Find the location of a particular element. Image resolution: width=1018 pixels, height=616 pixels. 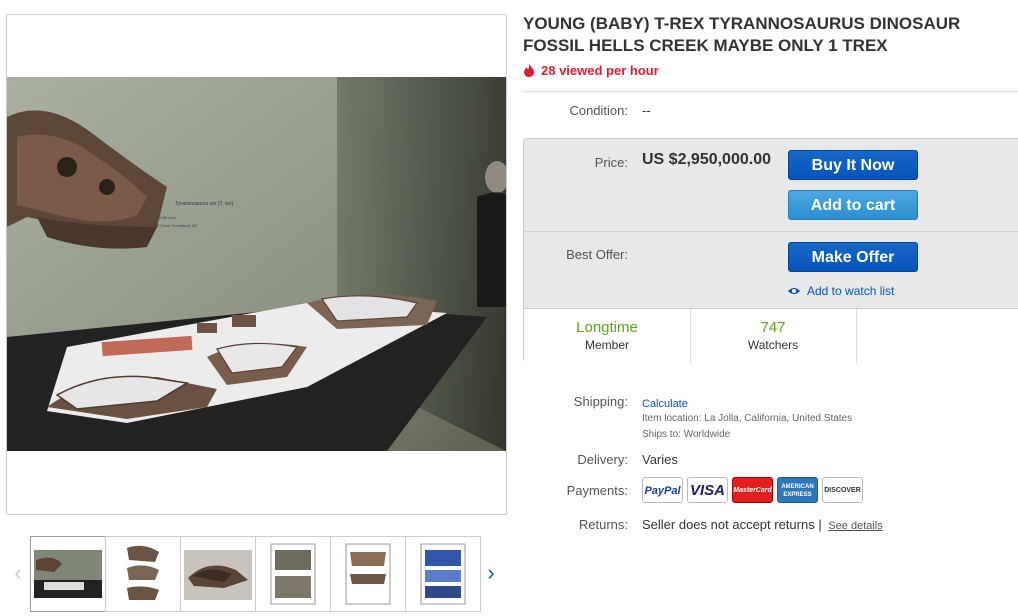

calculate-shipping-link: Calculate is located at coordinates (665, 404).